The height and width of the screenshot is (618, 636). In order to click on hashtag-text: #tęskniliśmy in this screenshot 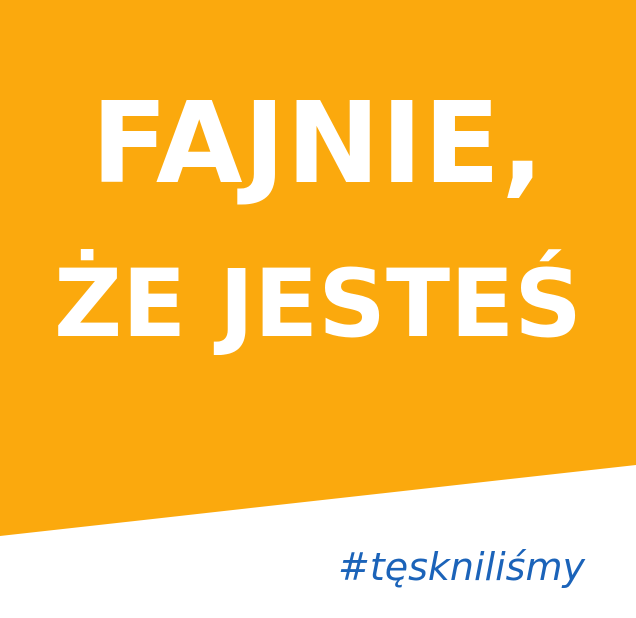, I will do `click(461, 567)`.